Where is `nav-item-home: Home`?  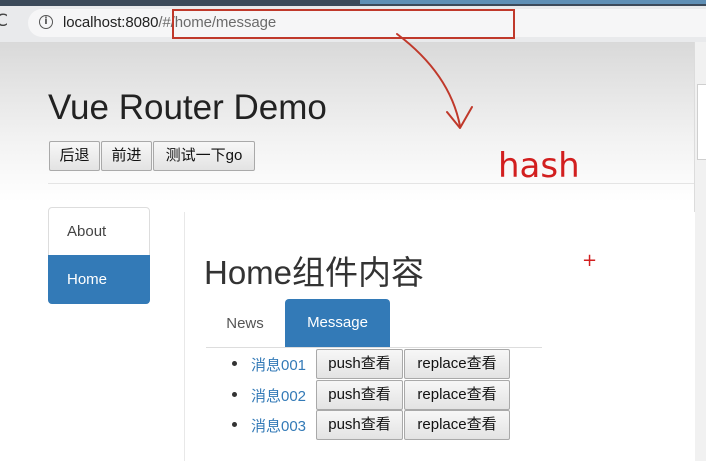 nav-item-home: Home is located at coordinates (99, 279).